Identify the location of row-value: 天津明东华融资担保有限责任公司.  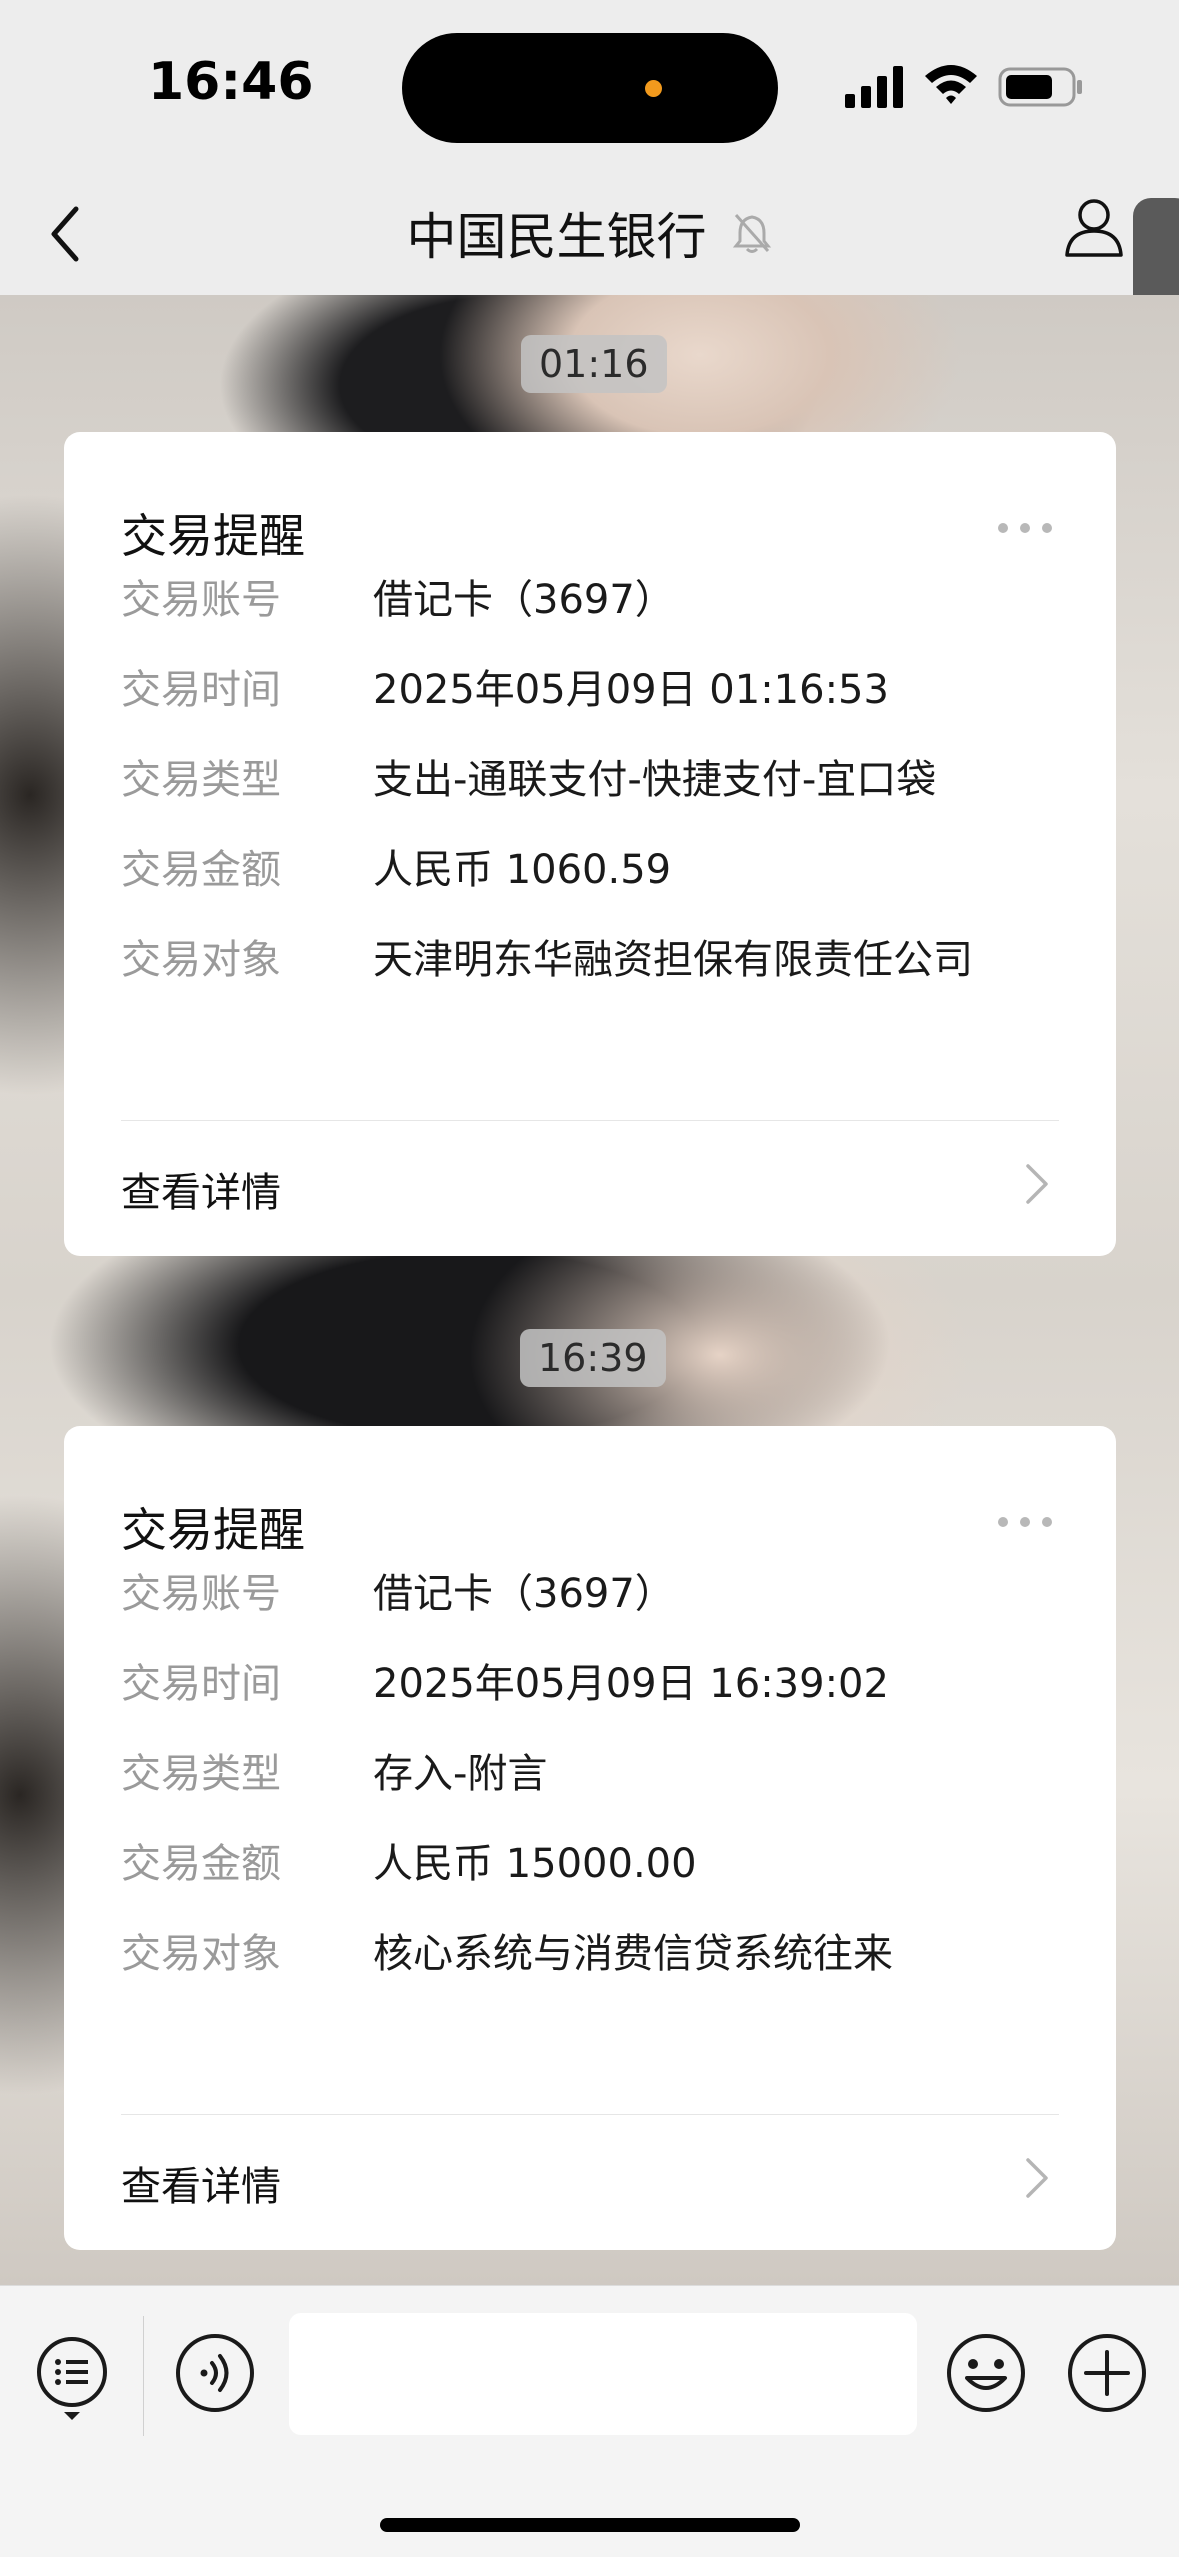
(673, 960).